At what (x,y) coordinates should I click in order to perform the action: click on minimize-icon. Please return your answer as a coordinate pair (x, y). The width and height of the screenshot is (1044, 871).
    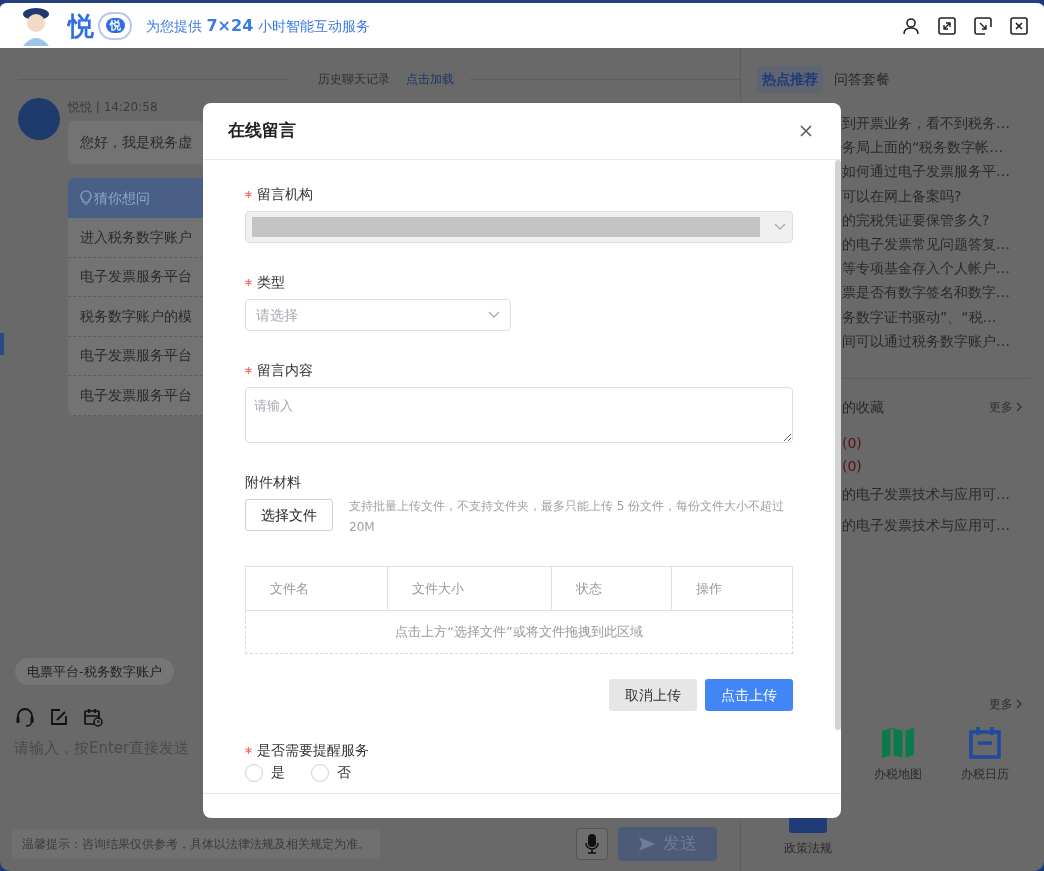
    Looking at the image, I should click on (983, 25).